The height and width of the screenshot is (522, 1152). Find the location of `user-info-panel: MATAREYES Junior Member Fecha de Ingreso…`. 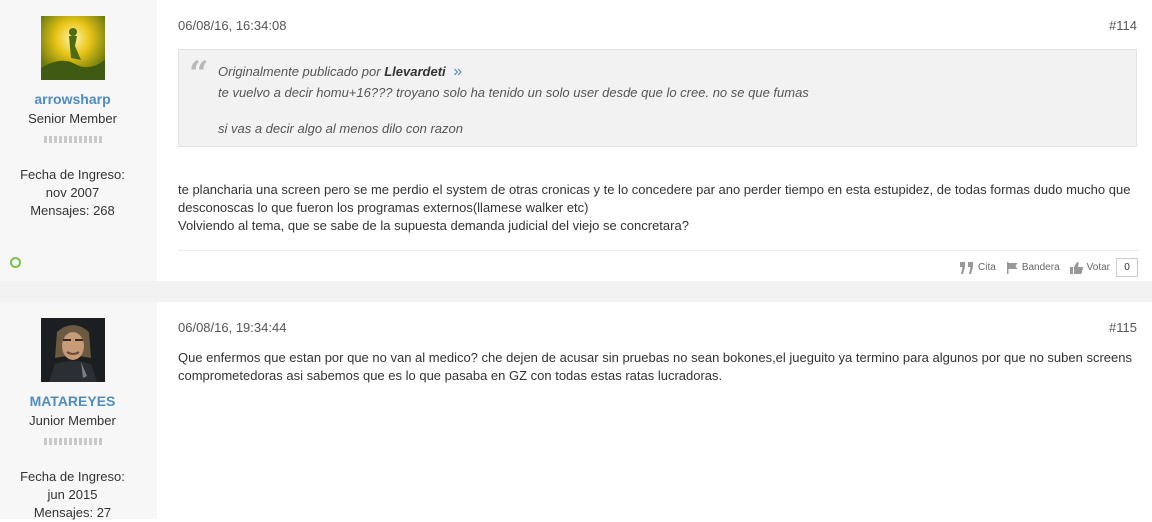

user-info-panel: MATAREYES Junior Member Fecha de Ingreso… is located at coordinates (78, 412).